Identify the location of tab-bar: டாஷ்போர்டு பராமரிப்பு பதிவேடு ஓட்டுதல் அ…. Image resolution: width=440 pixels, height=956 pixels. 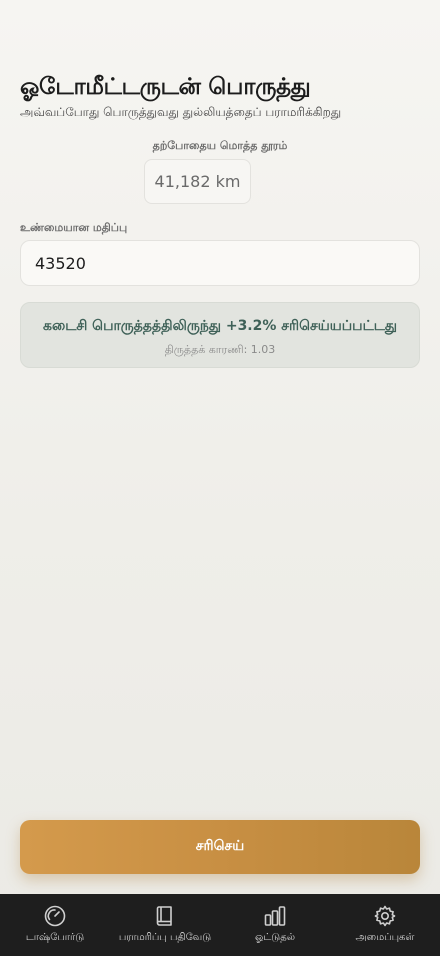
(220, 925).